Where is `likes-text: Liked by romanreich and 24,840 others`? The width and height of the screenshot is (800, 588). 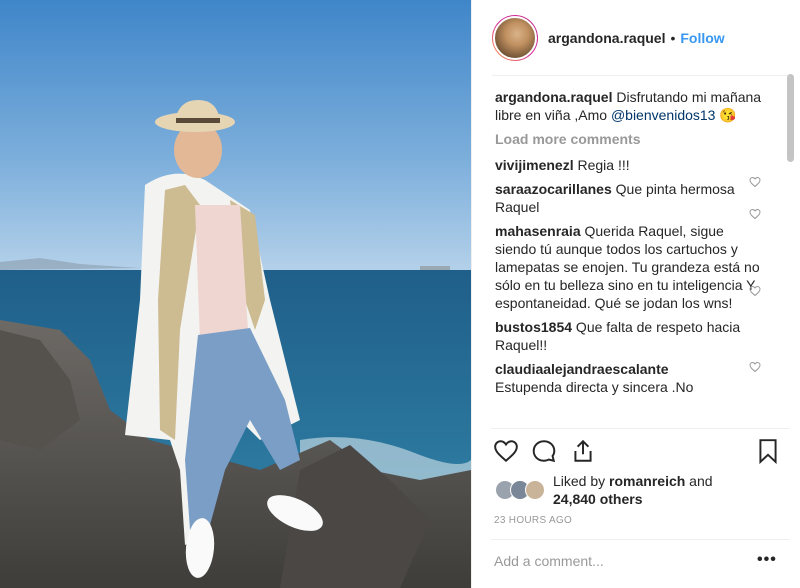
likes-text: Liked by romanreich and 24,840 others is located at coordinates (633, 490).